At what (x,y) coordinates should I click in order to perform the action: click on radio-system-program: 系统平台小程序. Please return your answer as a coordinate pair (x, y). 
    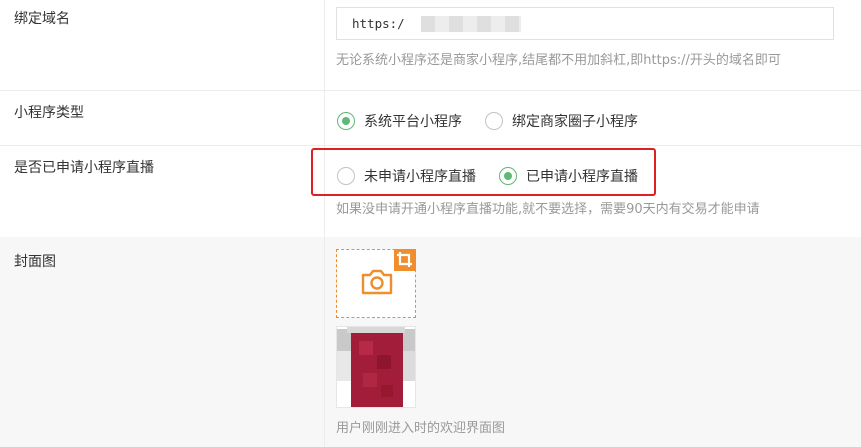
    Looking at the image, I should click on (399, 121).